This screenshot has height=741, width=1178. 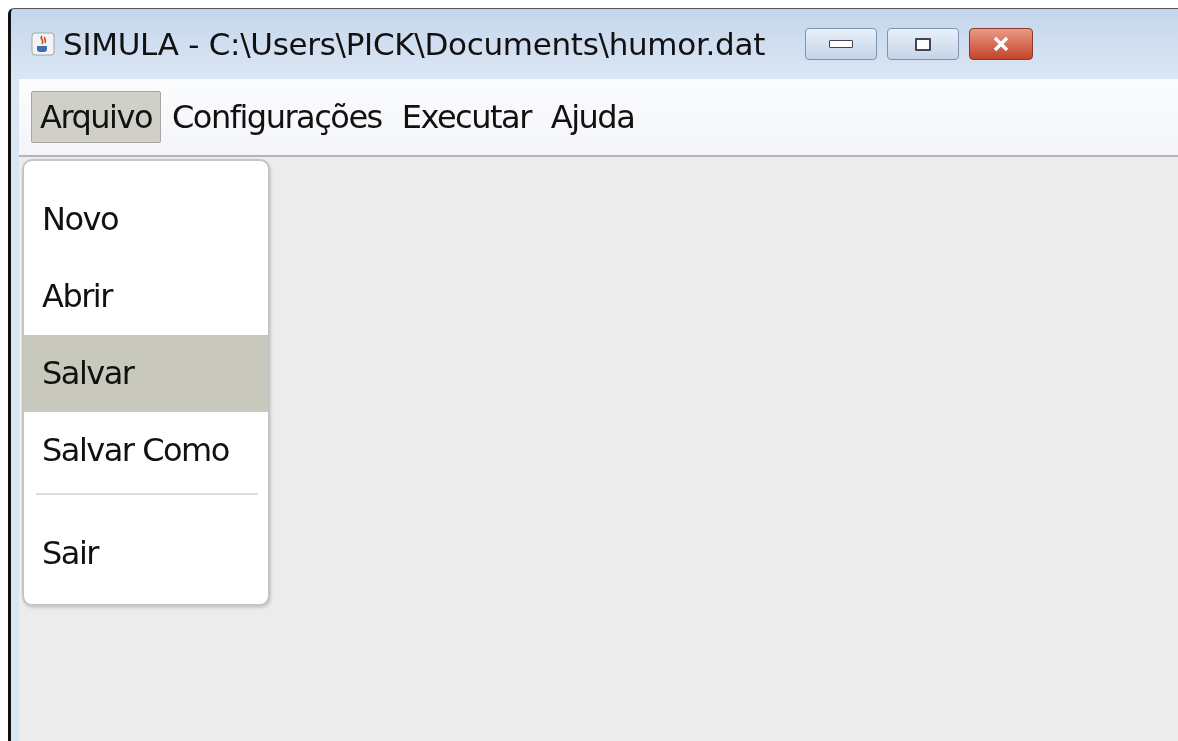 What do you see at coordinates (43, 44) in the screenshot?
I see `cup-icon` at bounding box center [43, 44].